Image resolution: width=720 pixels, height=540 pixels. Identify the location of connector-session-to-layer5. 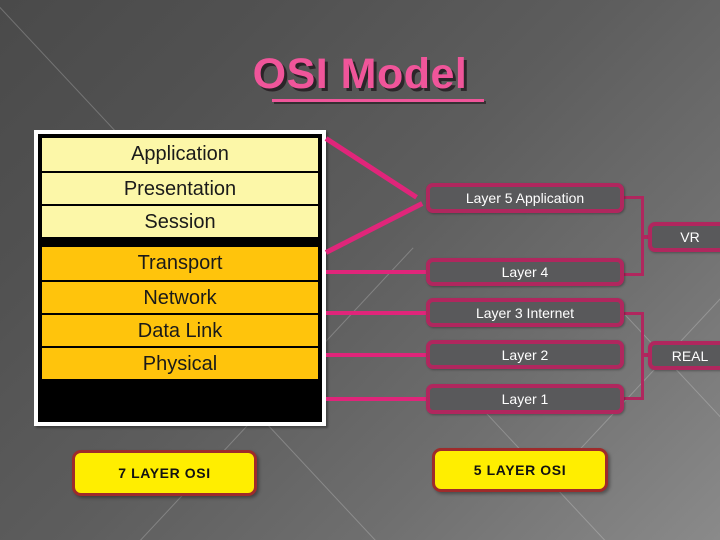
(374, 228).